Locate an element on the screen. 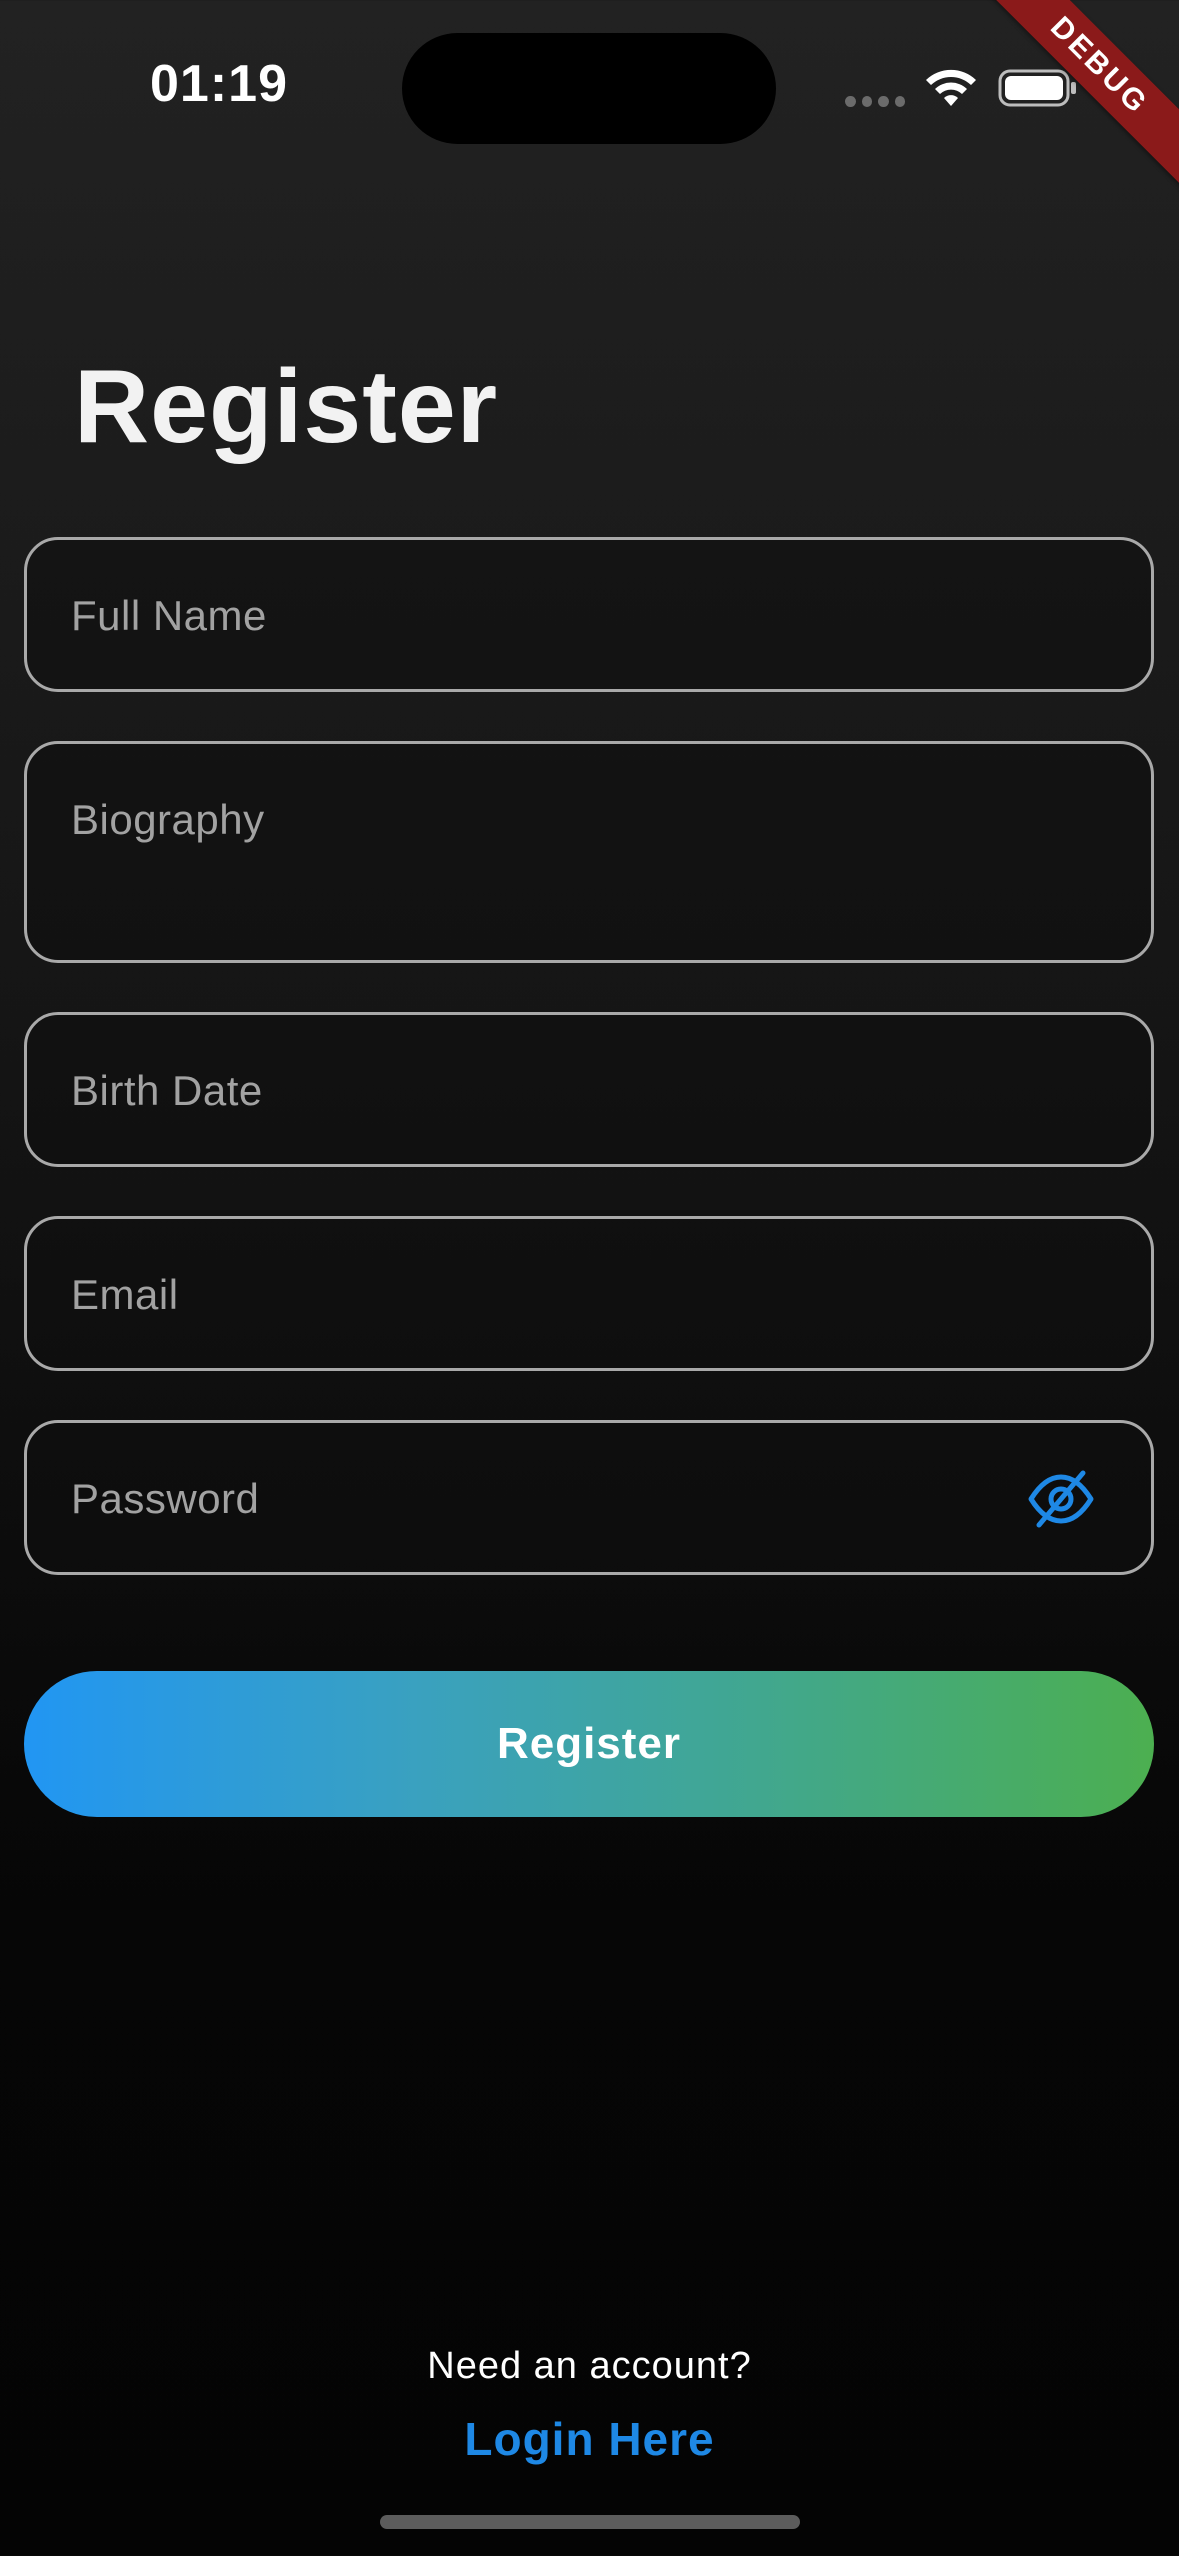  email-field: Email is located at coordinates (589, 1293).